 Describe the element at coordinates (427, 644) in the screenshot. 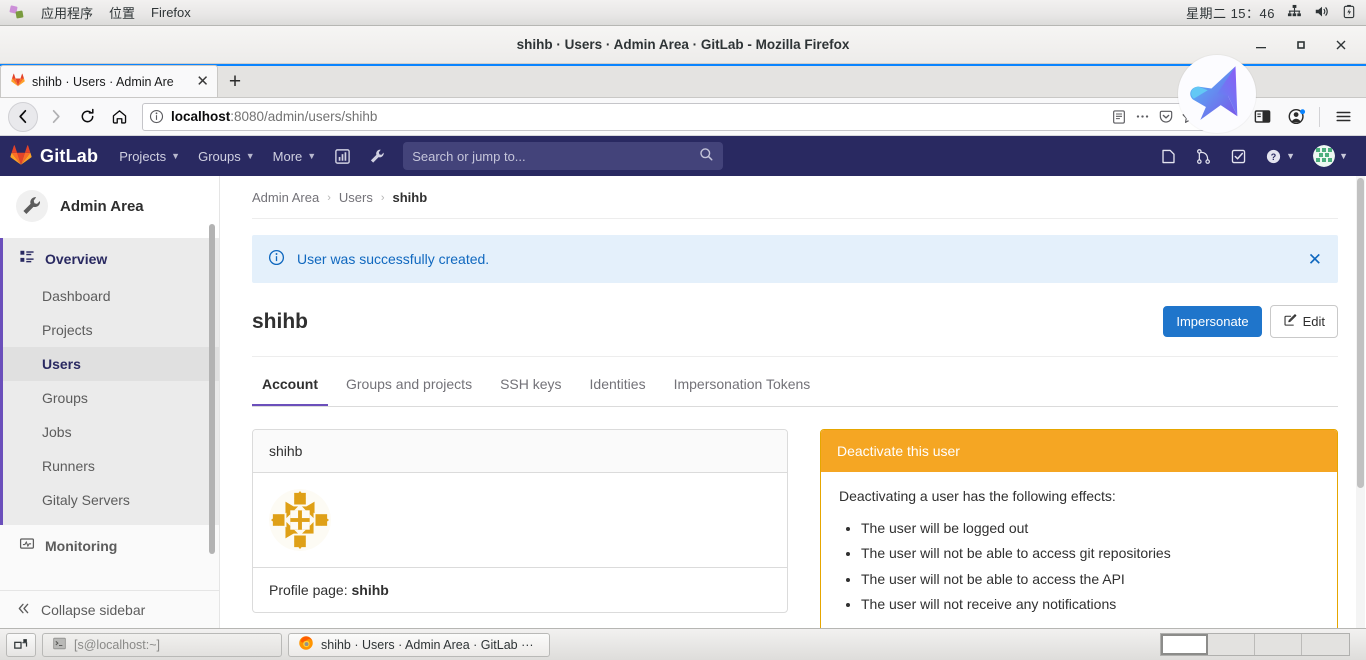

I see `taskbar-firefox-label: shihb · Users · Admin Area · GitLab ···` at that location.